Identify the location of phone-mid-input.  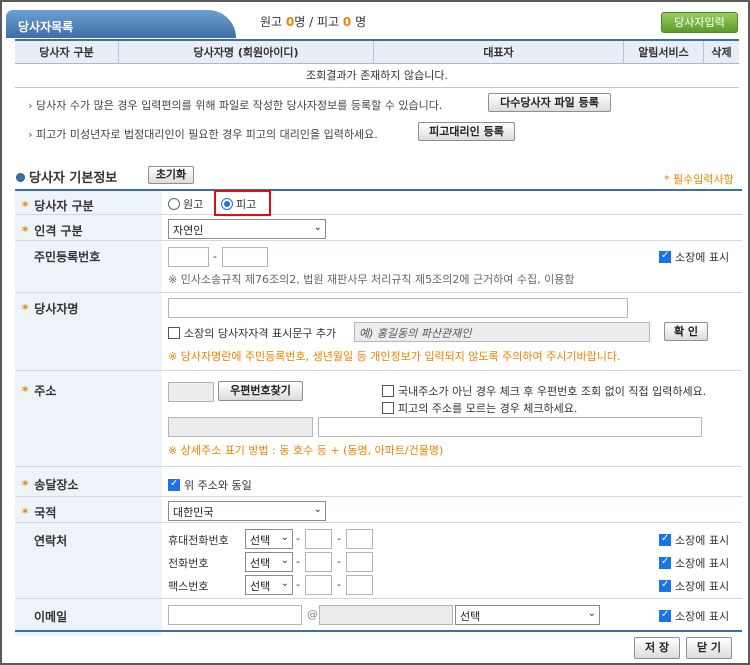
(318, 562).